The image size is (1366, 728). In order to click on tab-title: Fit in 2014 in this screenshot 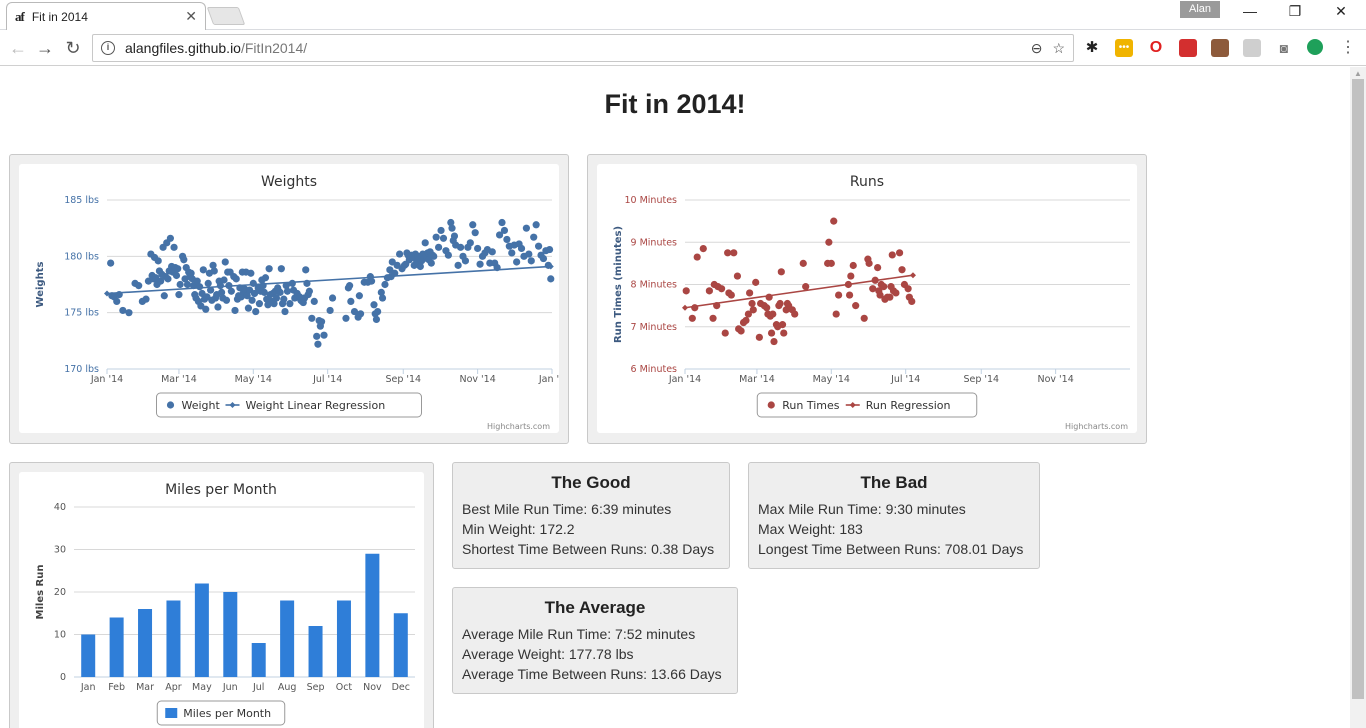, I will do `click(59, 16)`.